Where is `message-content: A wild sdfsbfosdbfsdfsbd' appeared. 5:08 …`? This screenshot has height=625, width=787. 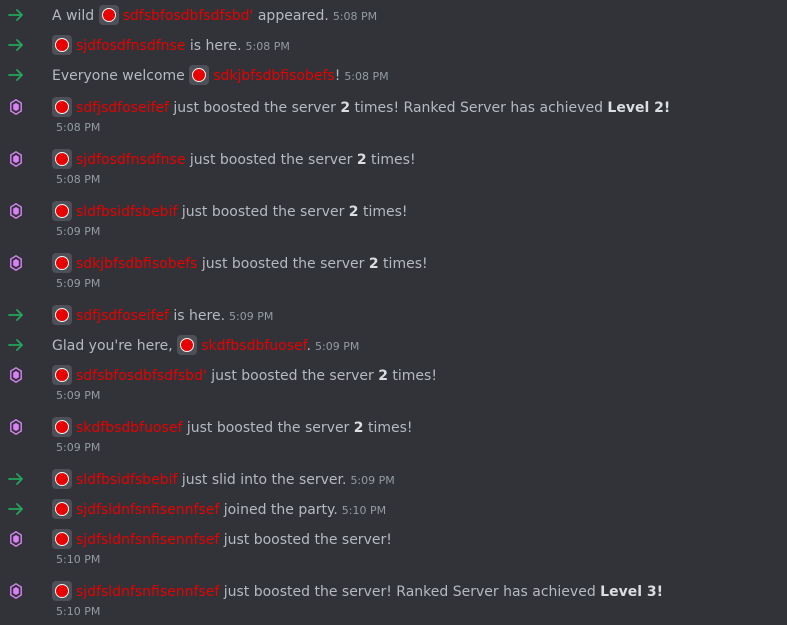
message-content: A wild sdfsbfosdbfsdfsbd' appeared. 5:08 … is located at coordinates (214, 15).